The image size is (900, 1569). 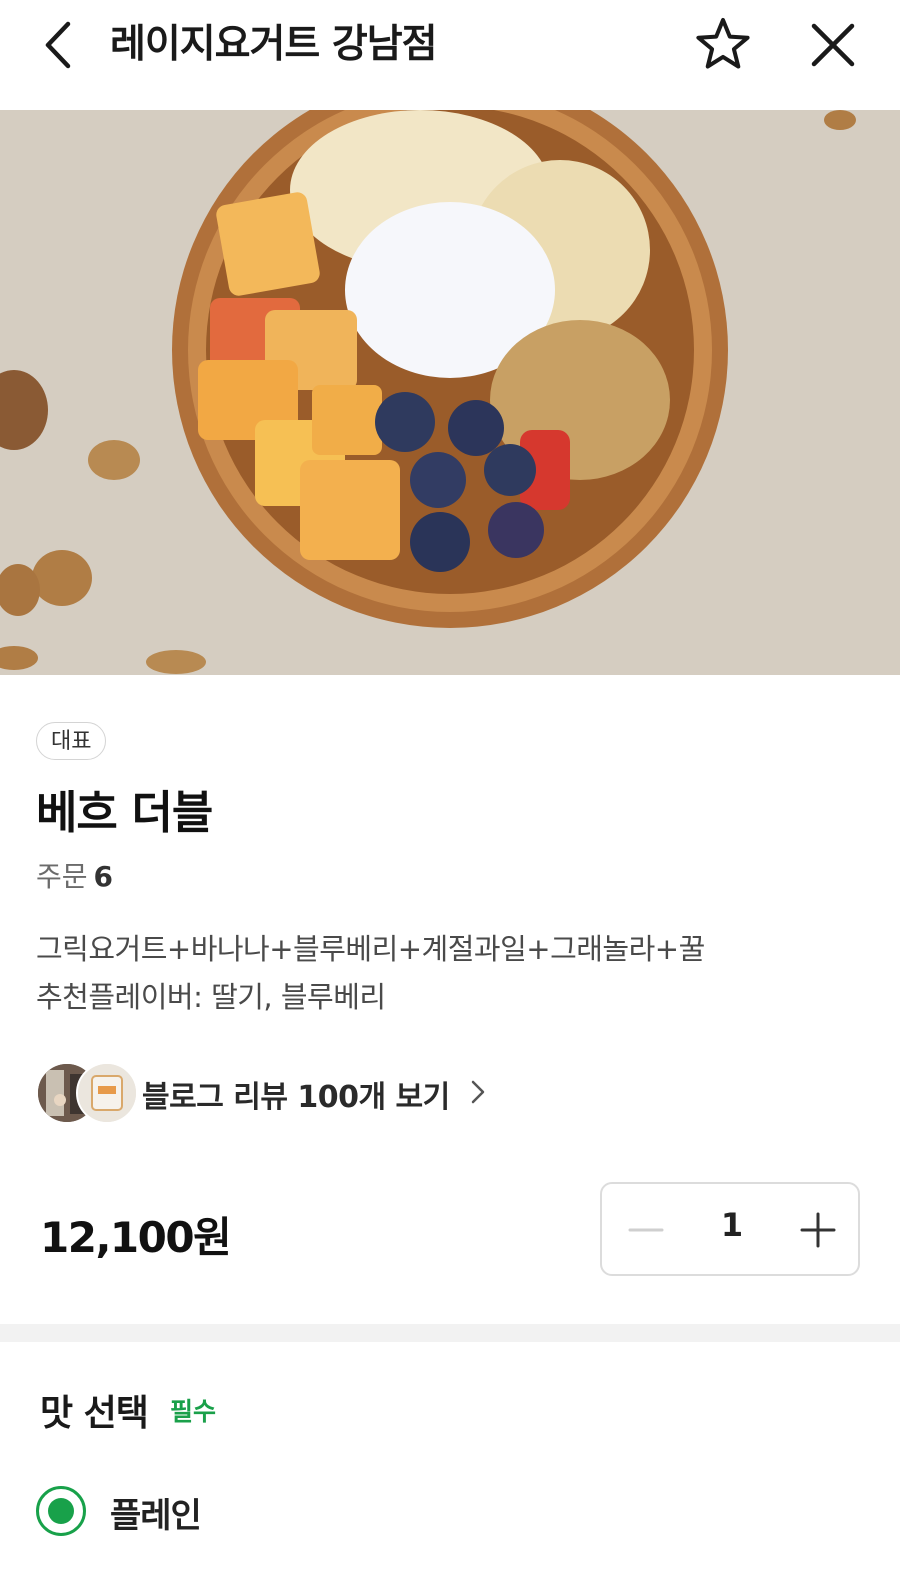 I want to click on order-count-label: 주문, so click(x=62, y=876).